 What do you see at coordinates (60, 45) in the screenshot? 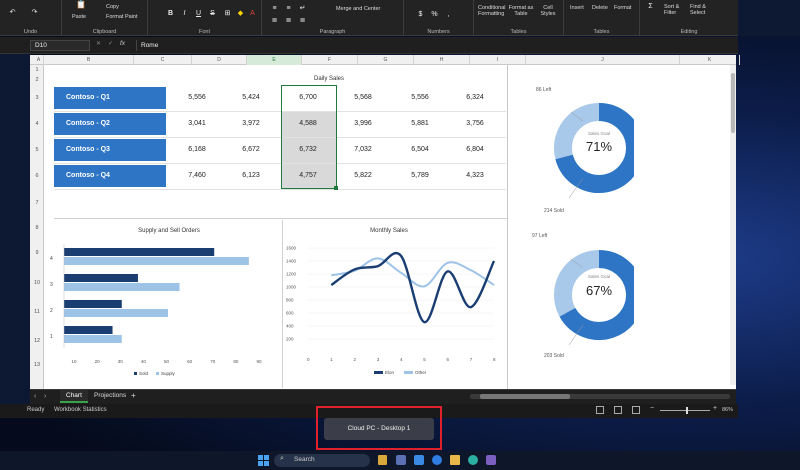
I see `name-box: D10` at bounding box center [60, 45].